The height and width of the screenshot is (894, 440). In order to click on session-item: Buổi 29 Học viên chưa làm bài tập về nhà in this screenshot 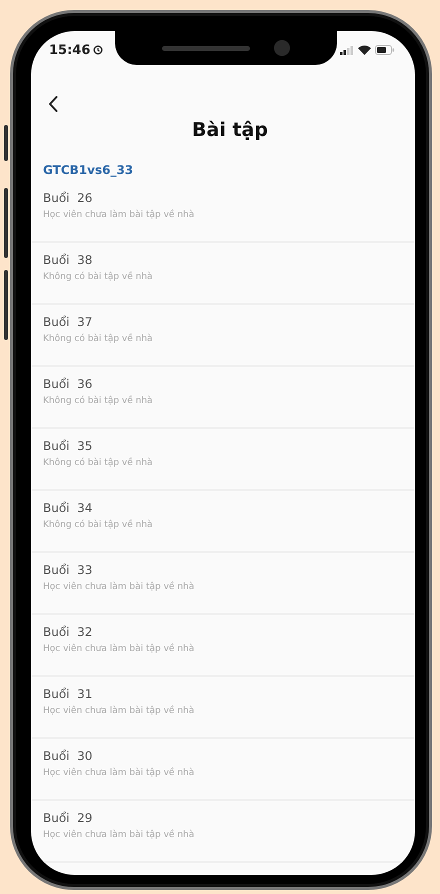, I will do `click(223, 832)`.